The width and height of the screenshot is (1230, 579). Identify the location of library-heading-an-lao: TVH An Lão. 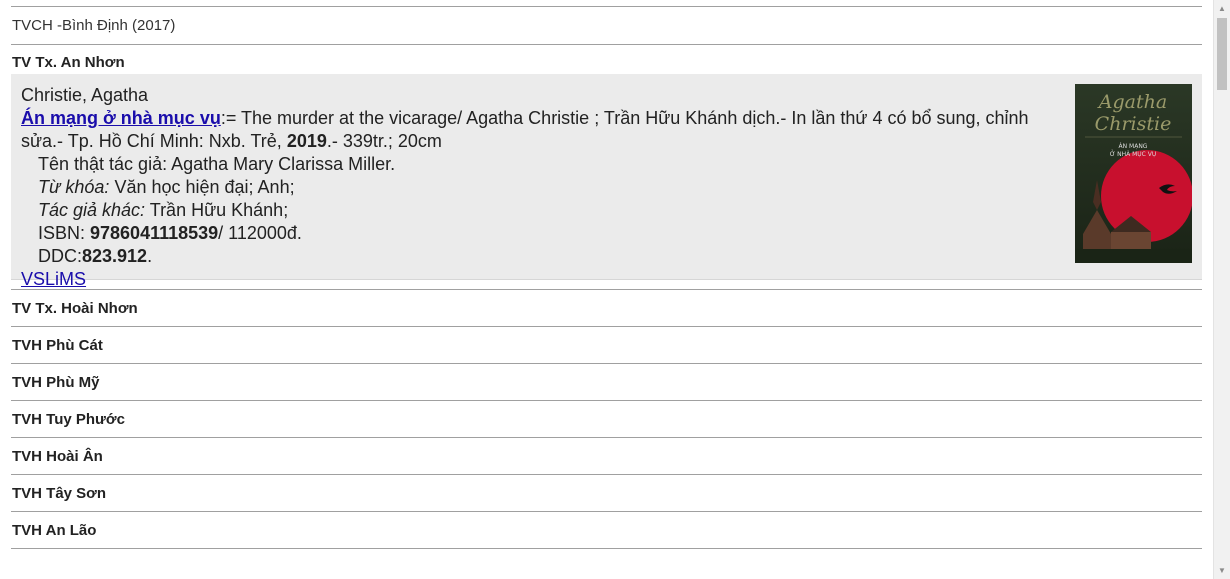
(606, 530).